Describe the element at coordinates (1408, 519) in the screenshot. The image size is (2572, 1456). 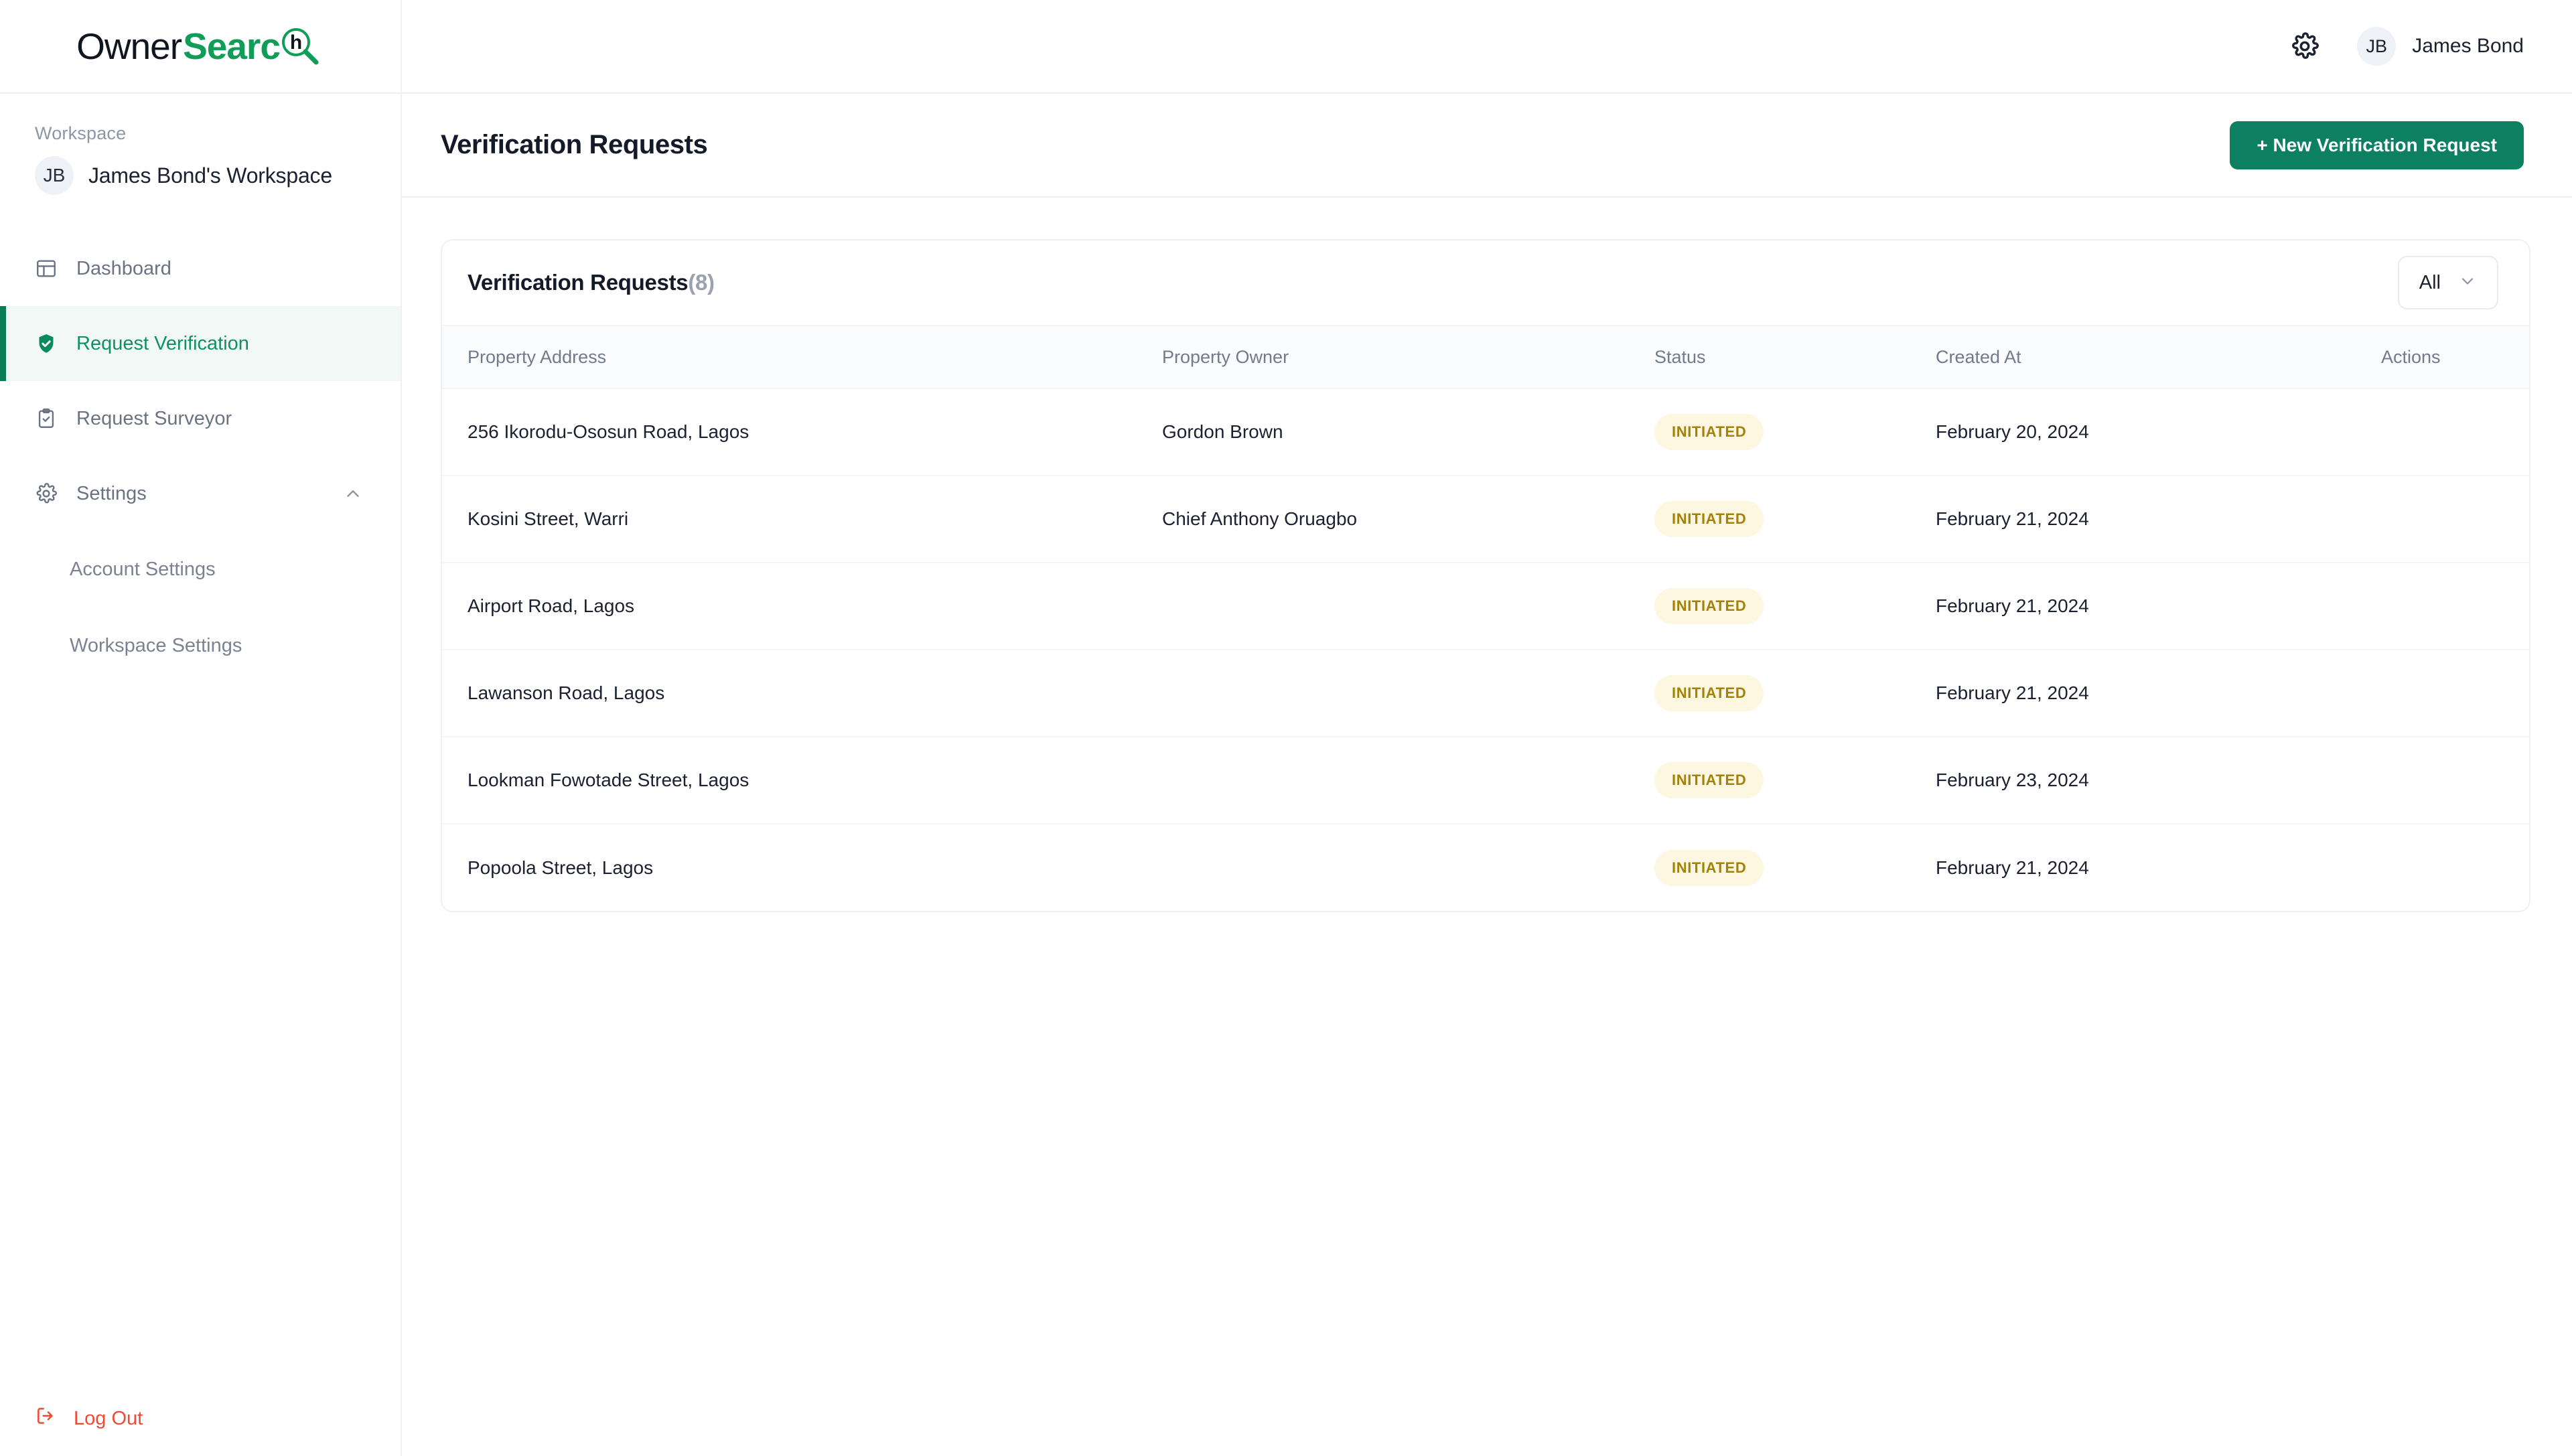
I see `cell-property-owner: Chief Anthony Oruagbo` at that location.